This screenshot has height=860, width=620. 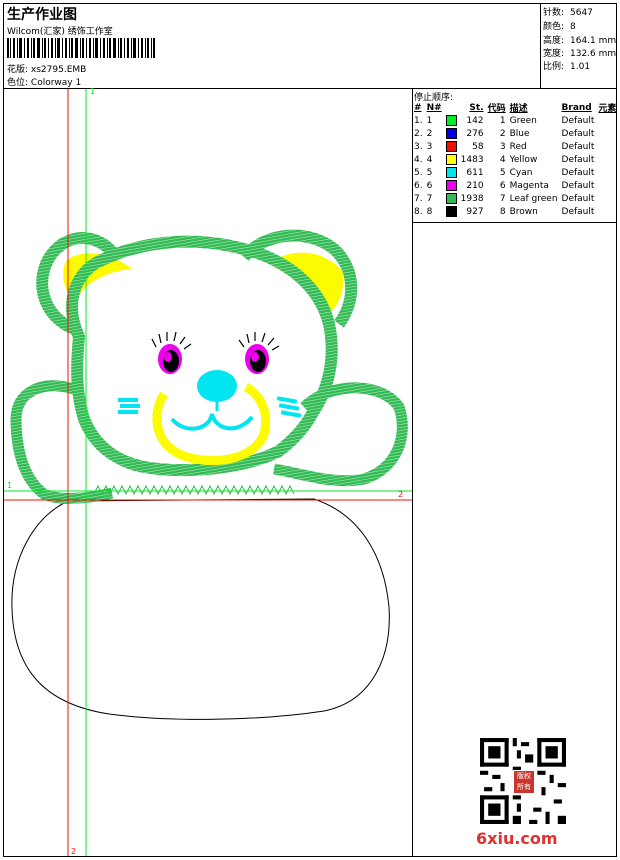 What do you see at coordinates (576, 107) in the screenshot?
I see `col-brand: Brand` at bounding box center [576, 107].